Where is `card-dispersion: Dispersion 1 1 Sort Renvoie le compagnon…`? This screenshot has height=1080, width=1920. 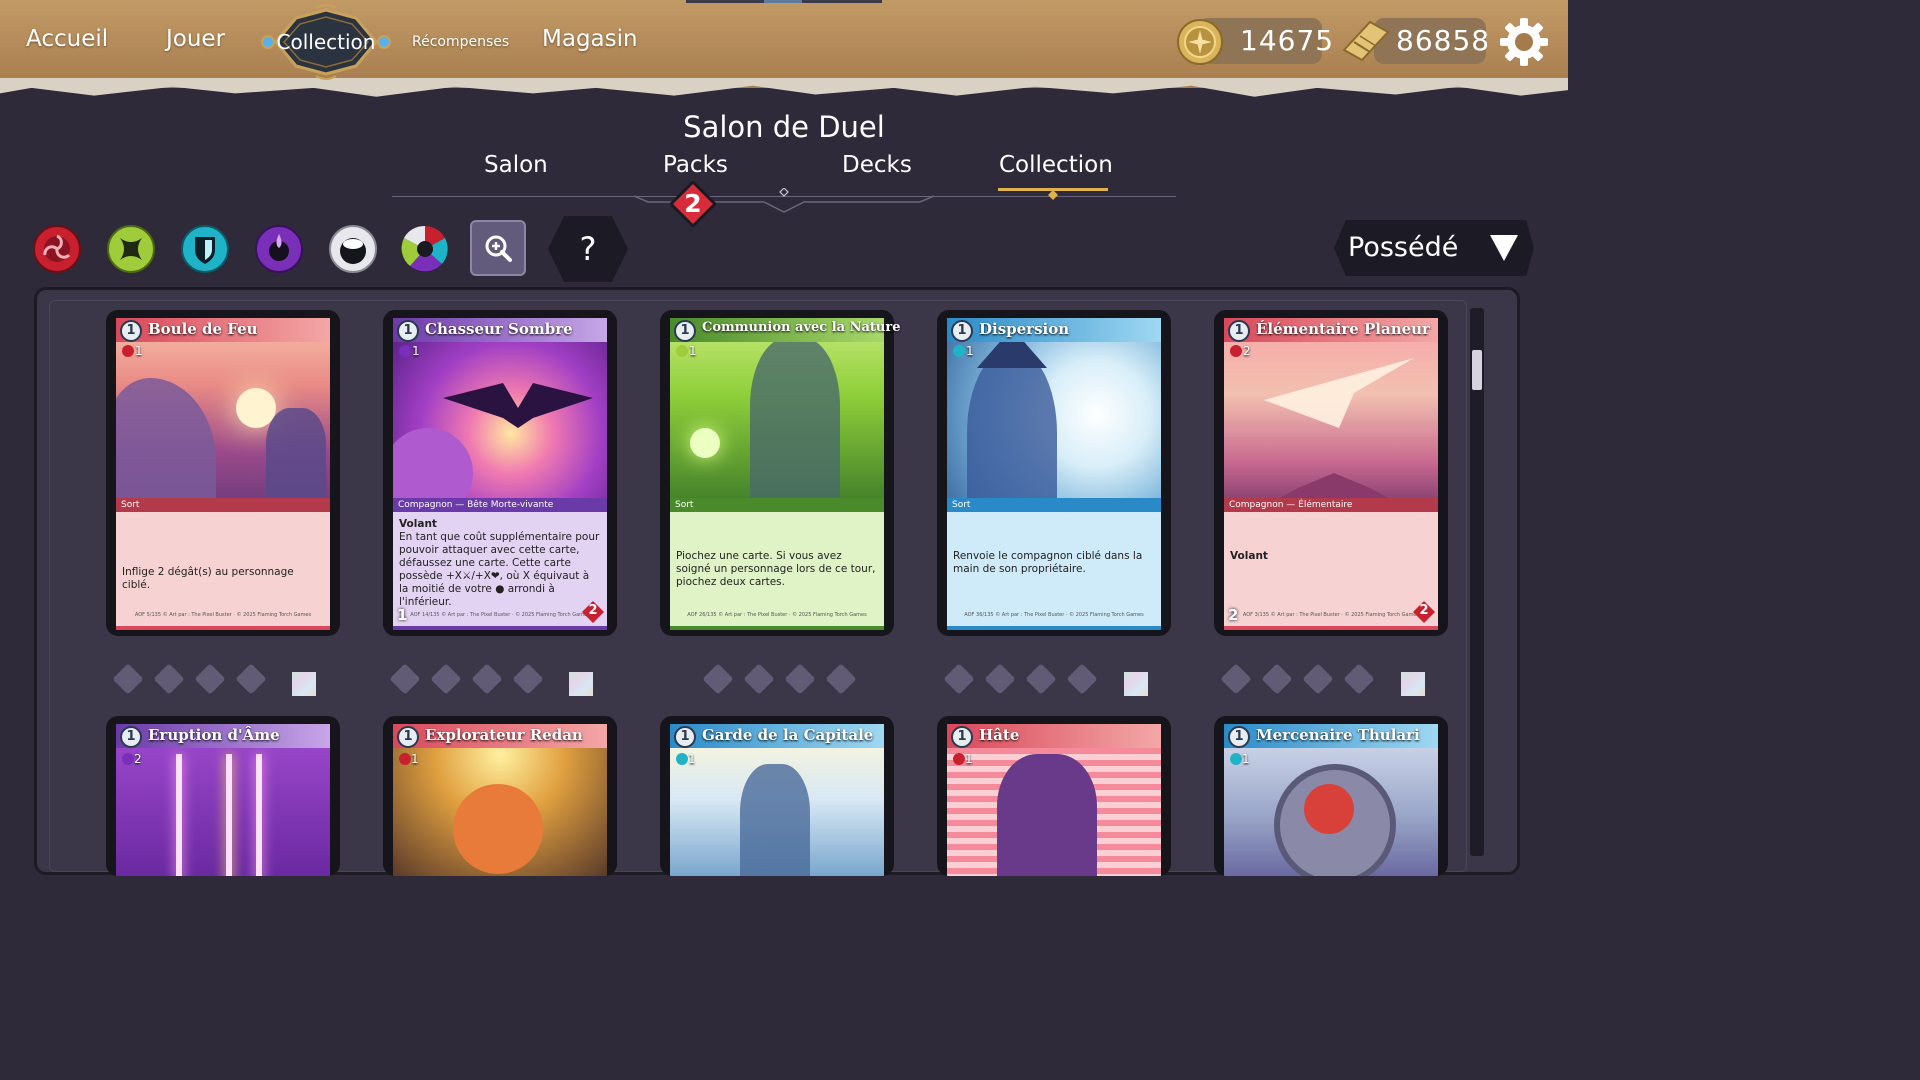 card-dispersion: Dispersion 1 1 Sort Renvoie le compagnon… is located at coordinates (1054, 473).